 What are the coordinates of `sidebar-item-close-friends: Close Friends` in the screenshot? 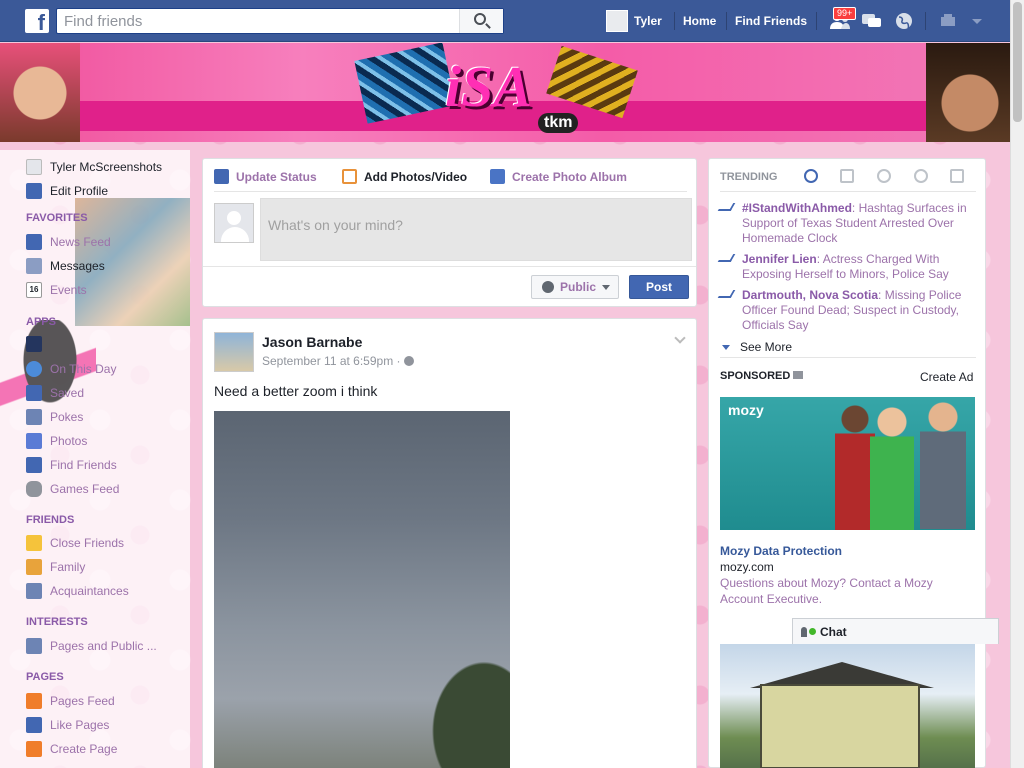 It's located at (75, 543).